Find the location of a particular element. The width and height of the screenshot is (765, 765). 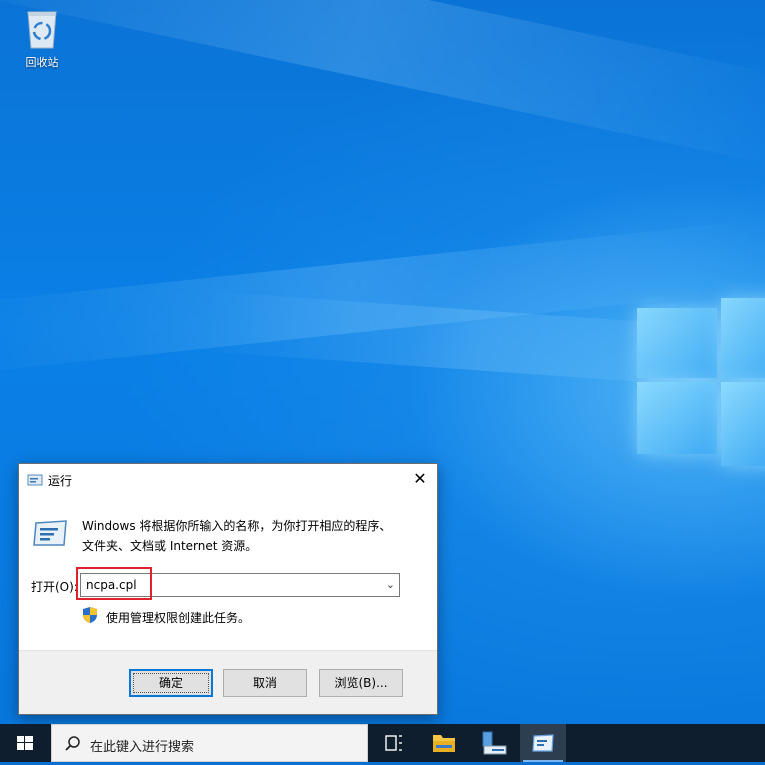

server-manager-icon is located at coordinates (494, 743).